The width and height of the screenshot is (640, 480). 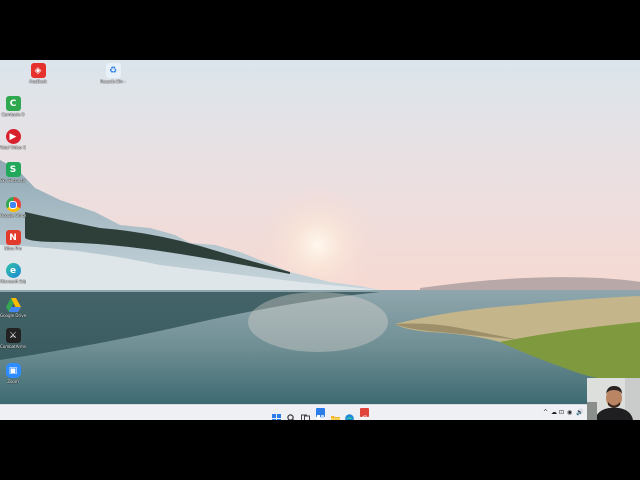 I want to click on desktop-icon-recycle-bin: ♻ Recycle Bin - Shortcut, so click(x=113, y=73).